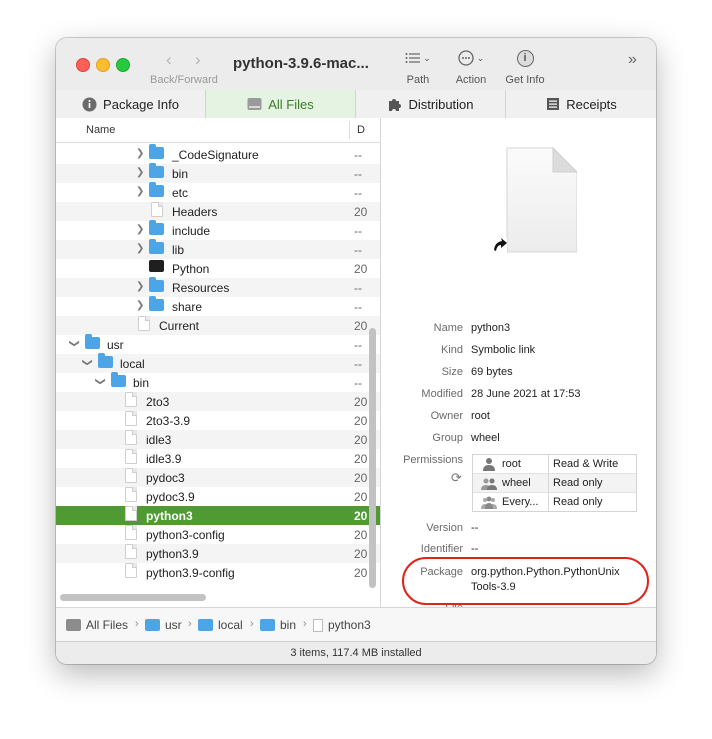 The height and width of the screenshot is (739, 712). I want to click on forward-arrow-icon: ›, so click(198, 60).